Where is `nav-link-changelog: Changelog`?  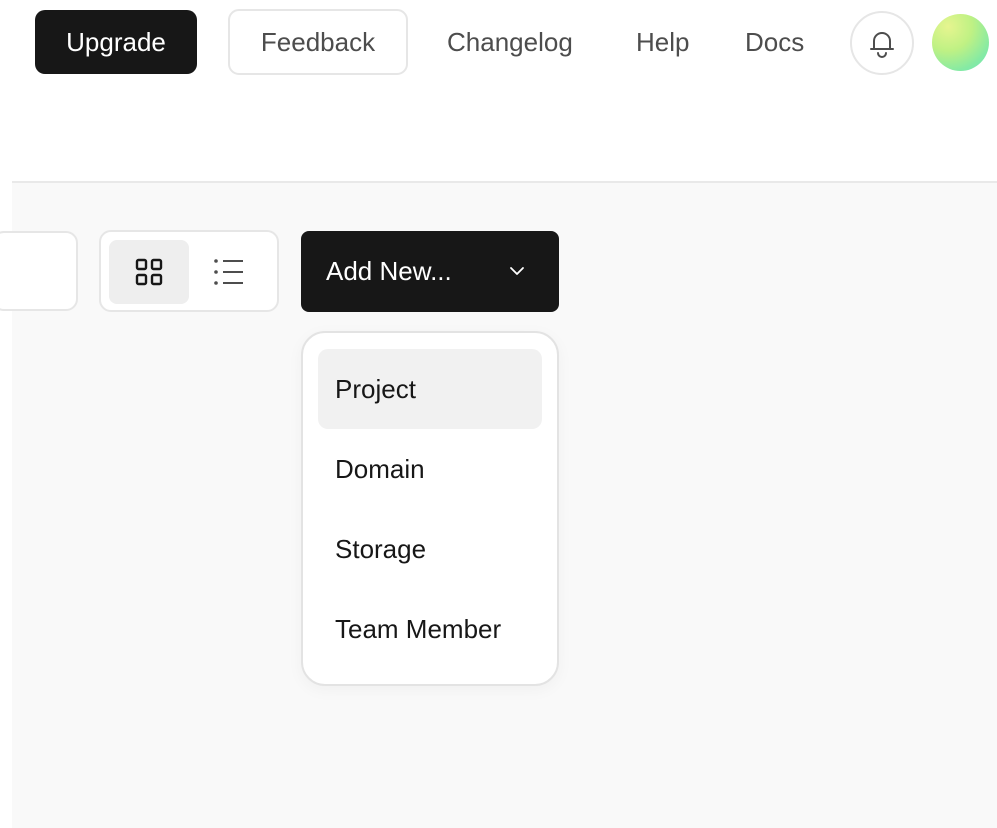 nav-link-changelog: Changelog is located at coordinates (510, 42).